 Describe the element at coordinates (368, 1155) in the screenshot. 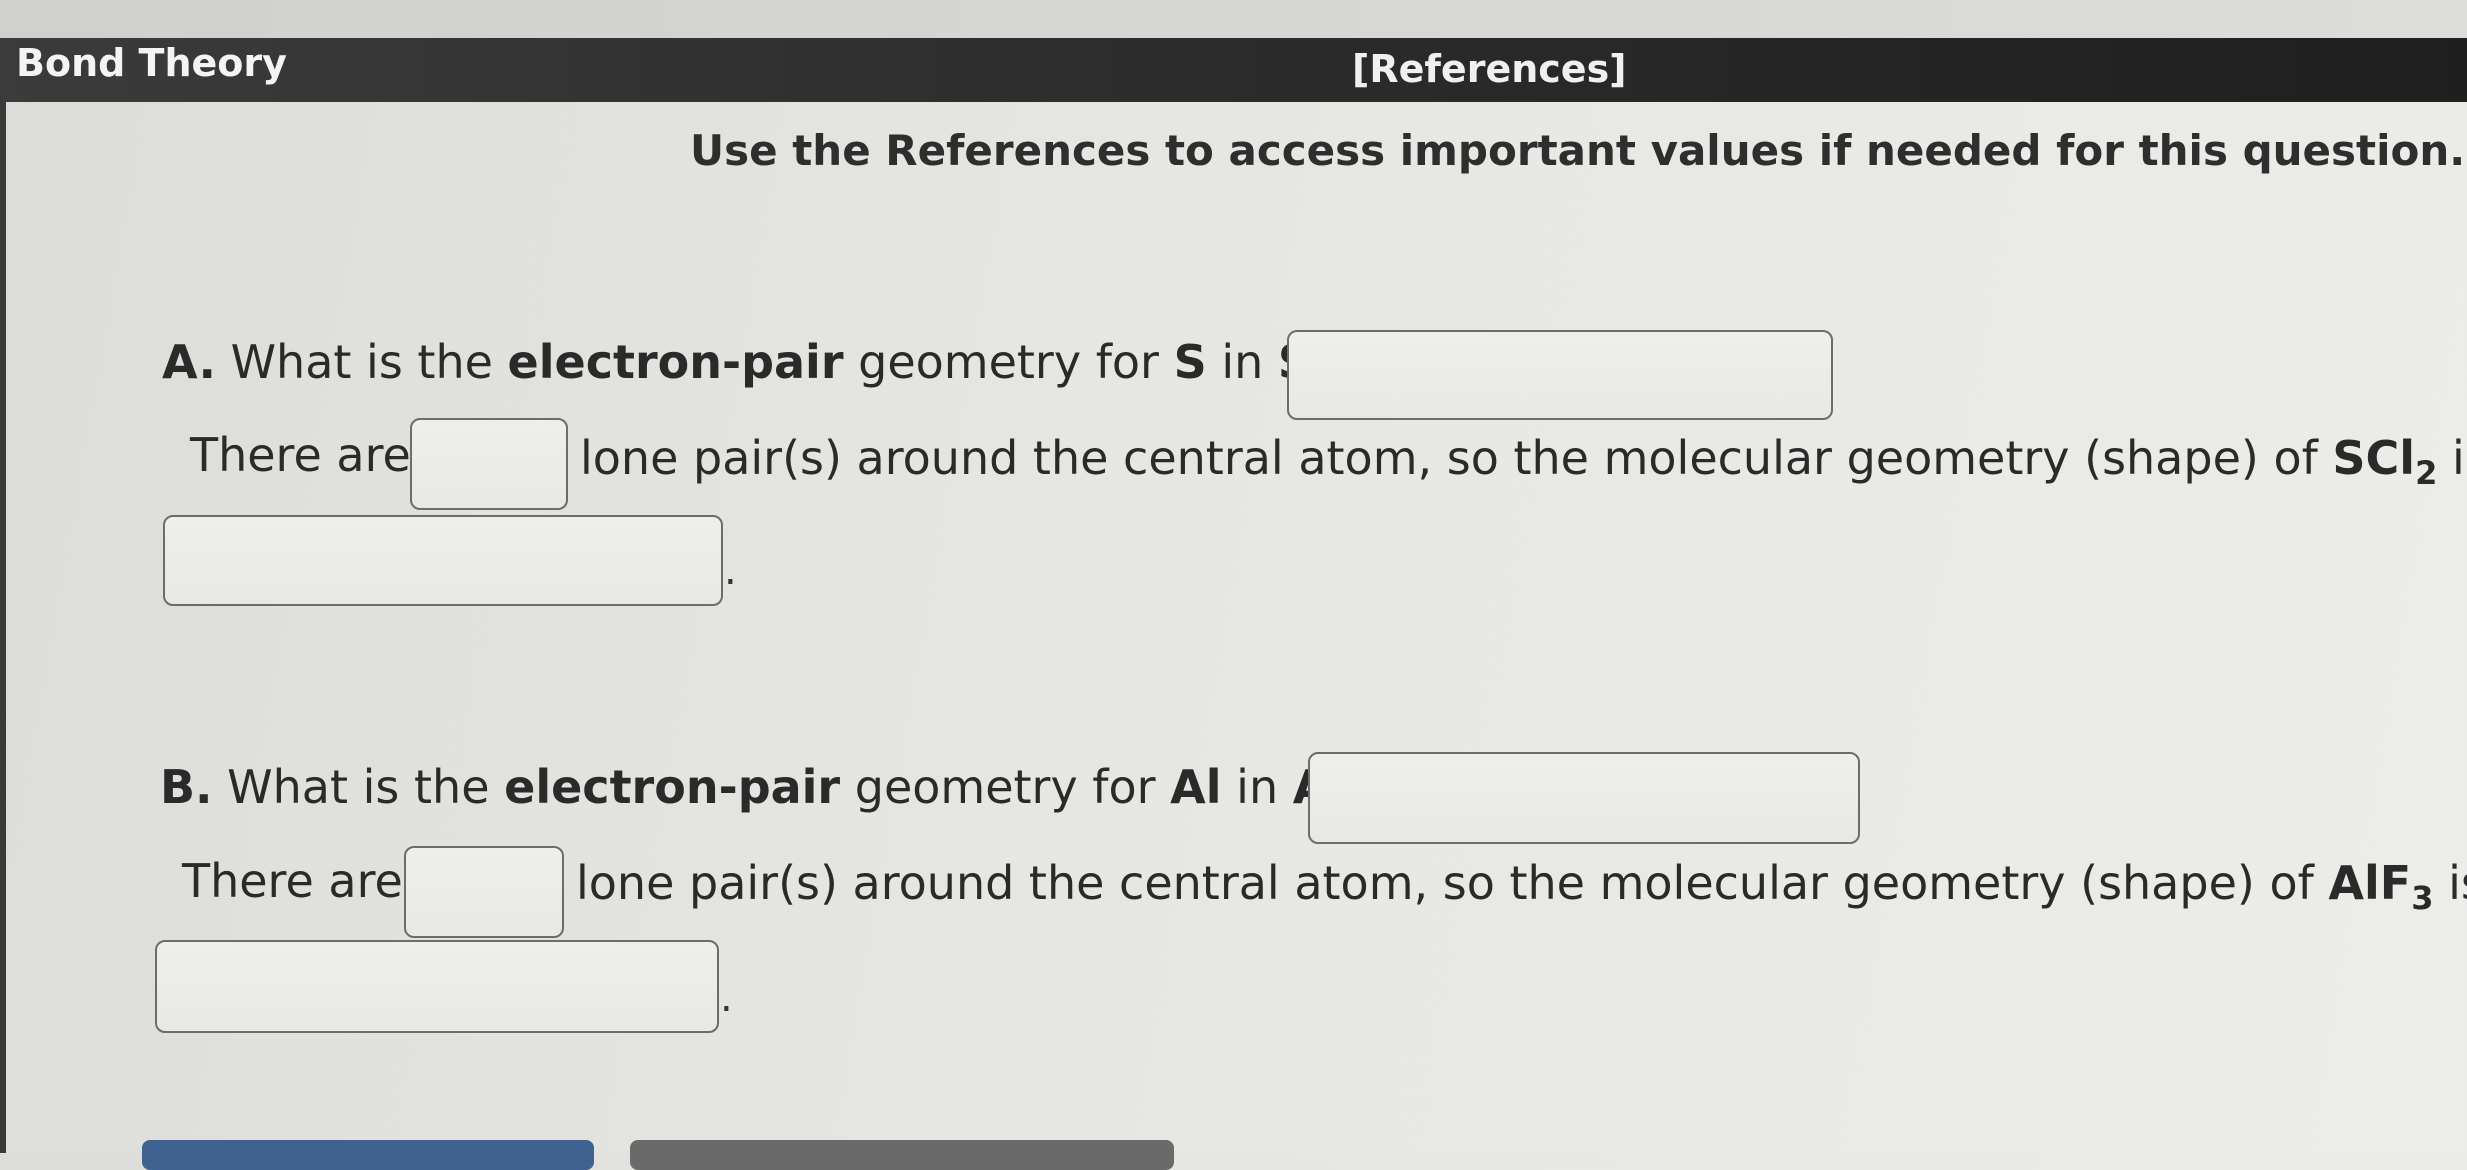

I see `submit-button` at that location.